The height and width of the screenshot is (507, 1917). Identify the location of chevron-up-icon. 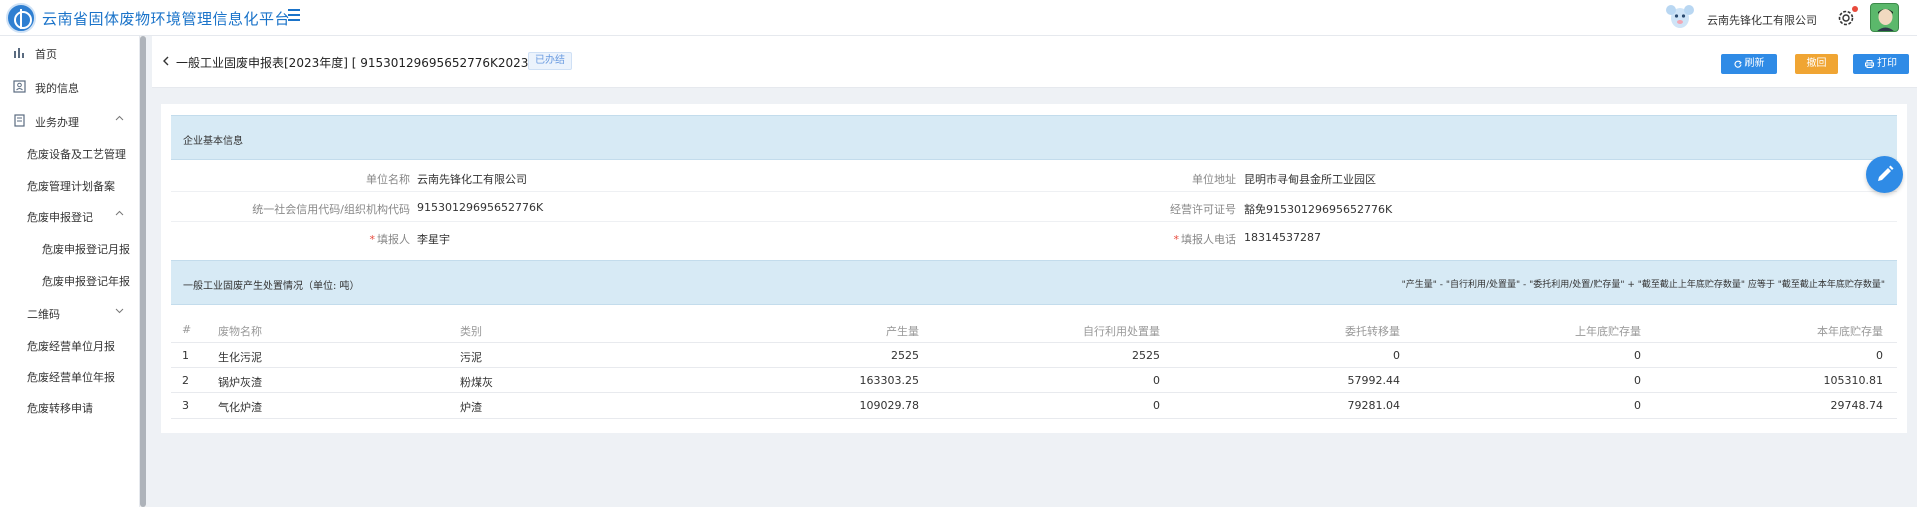
(119, 118).